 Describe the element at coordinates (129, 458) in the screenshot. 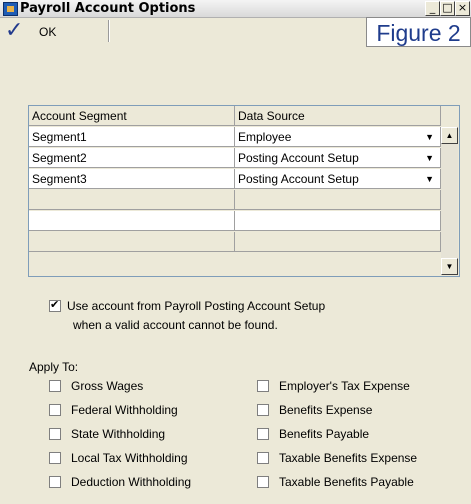

I see `apply-to-left-label: Local Tax Withholding` at that location.